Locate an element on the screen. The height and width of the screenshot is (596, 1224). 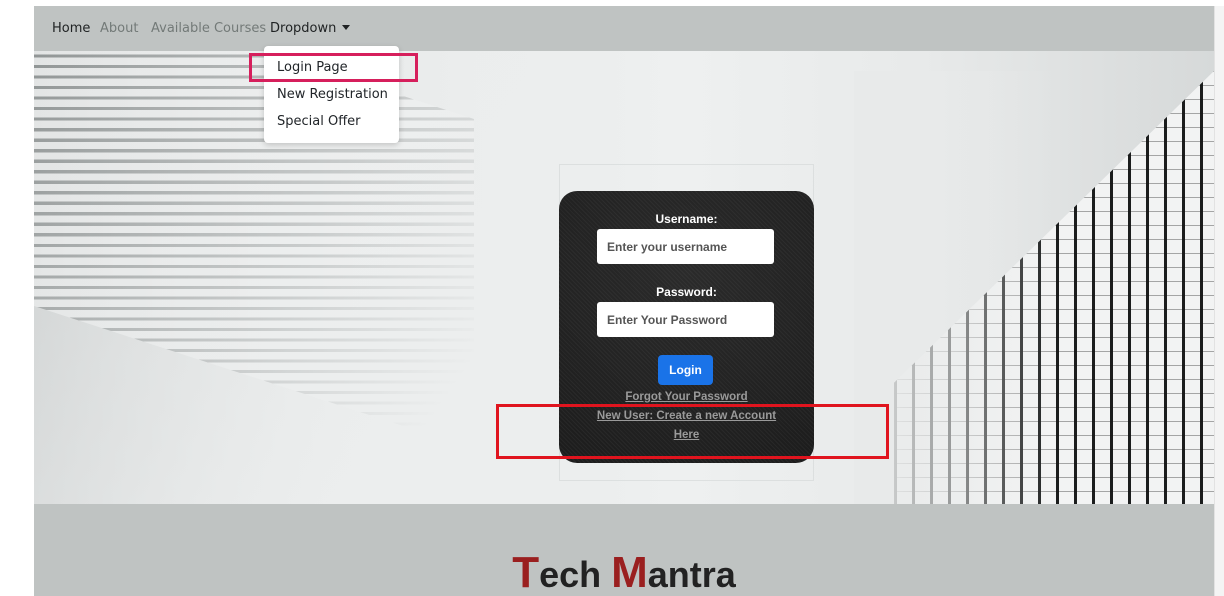
username-label: Username: is located at coordinates (686, 219).